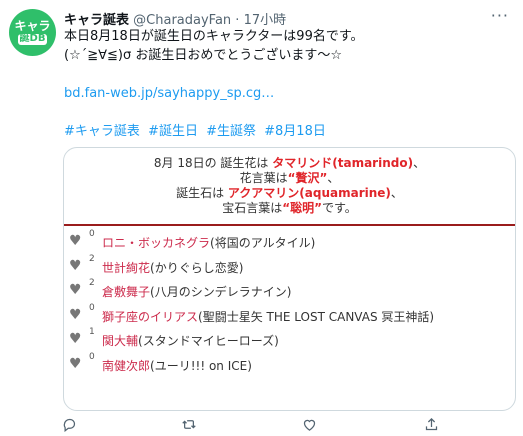  What do you see at coordinates (126, 268) in the screenshot?
I see `character-name: 世計絢花` at bounding box center [126, 268].